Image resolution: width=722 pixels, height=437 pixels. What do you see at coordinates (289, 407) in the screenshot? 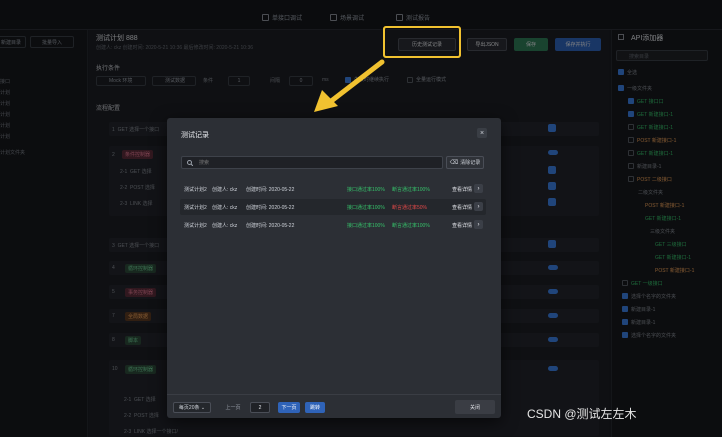
I see `next-page-button: 下一页` at bounding box center [289, 407].